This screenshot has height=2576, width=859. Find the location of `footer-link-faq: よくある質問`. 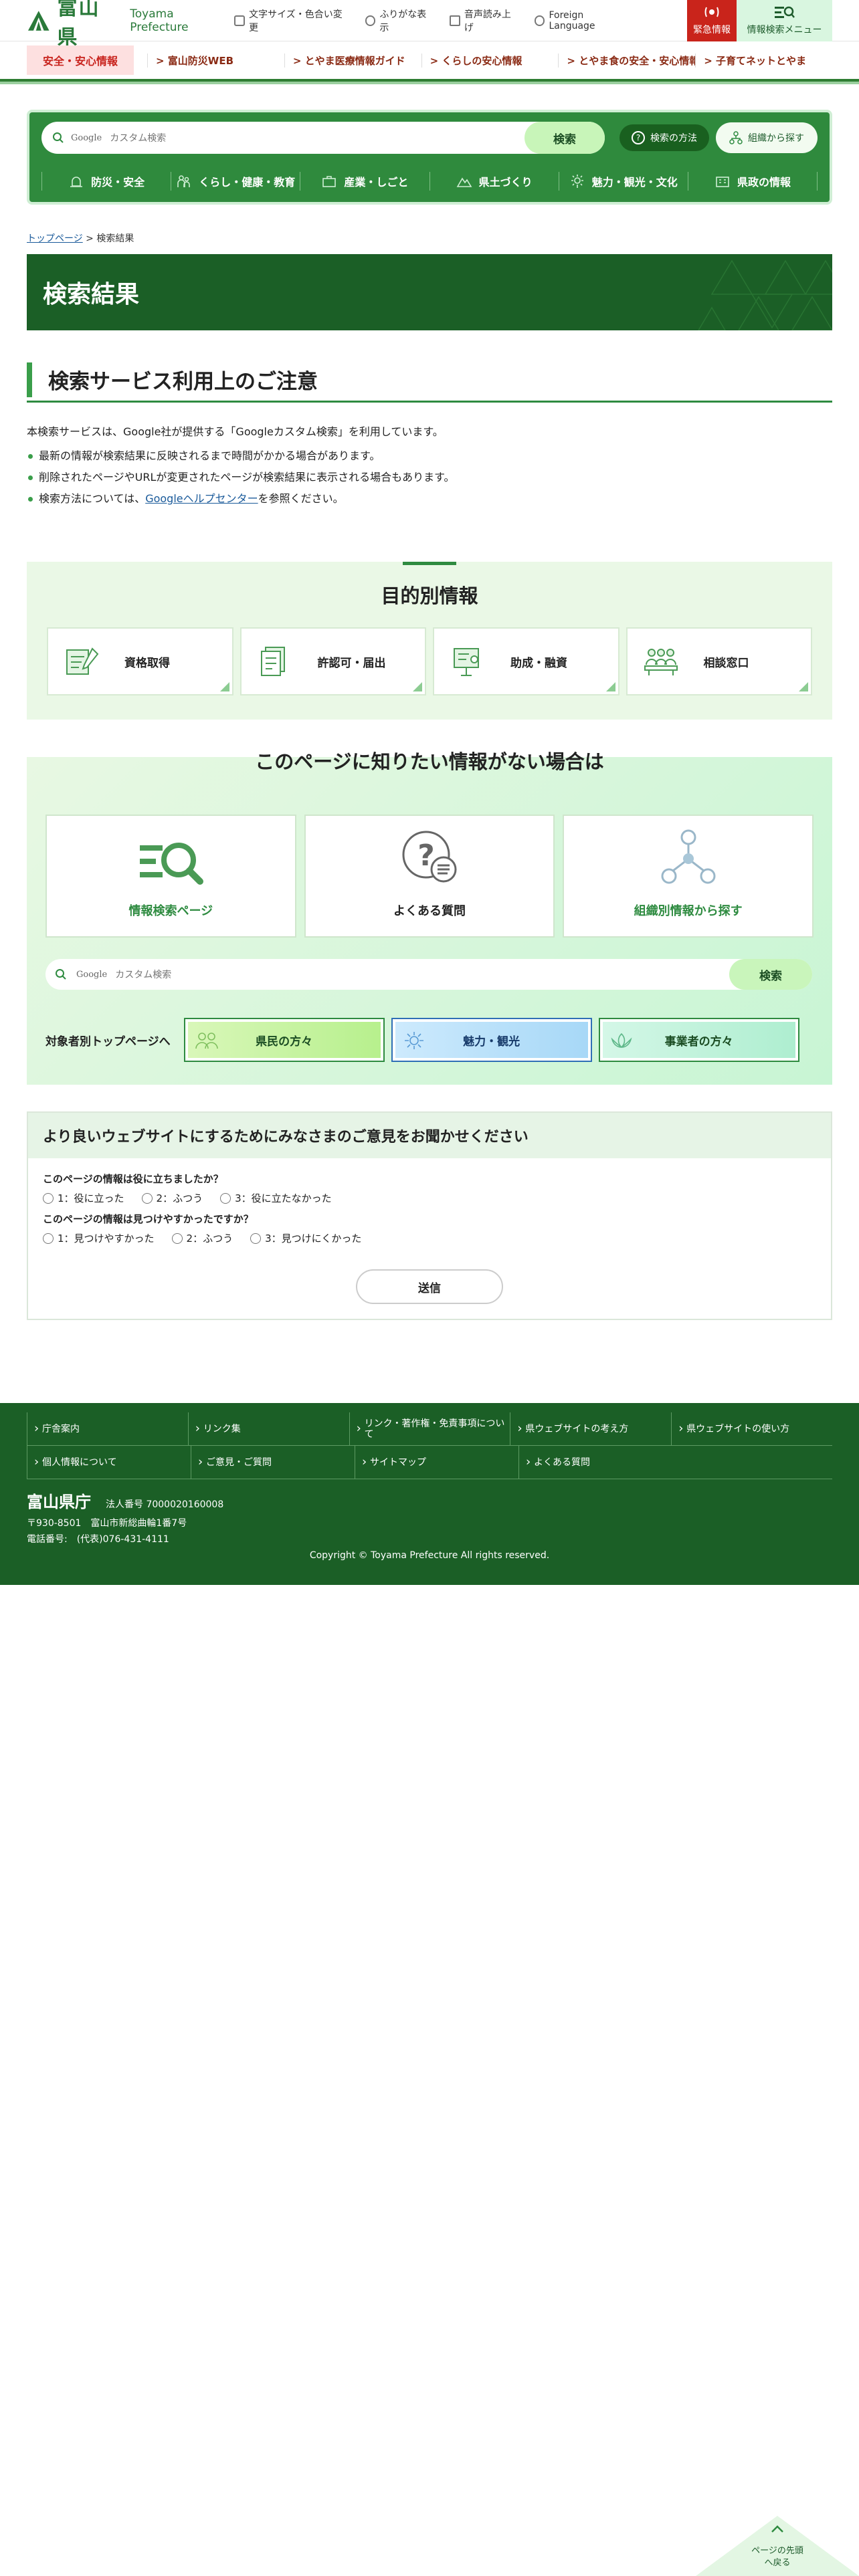

footer-link-faq: よくある質問 is located at coordinates (600, 1462).